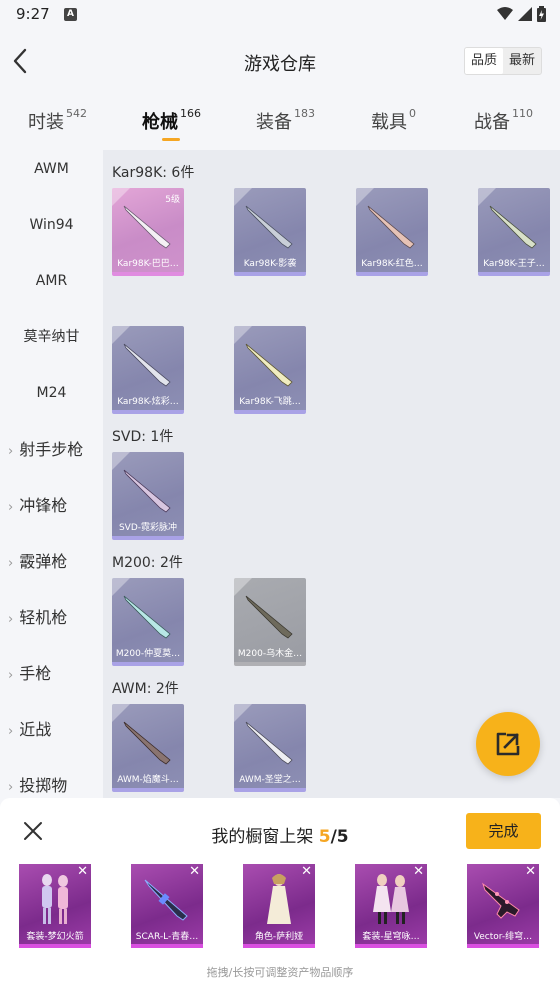 Image resolution: width=560 pixels, height=997 pixels. I want to click on sidebar-item-label: 投掷物, so click(43, 785).